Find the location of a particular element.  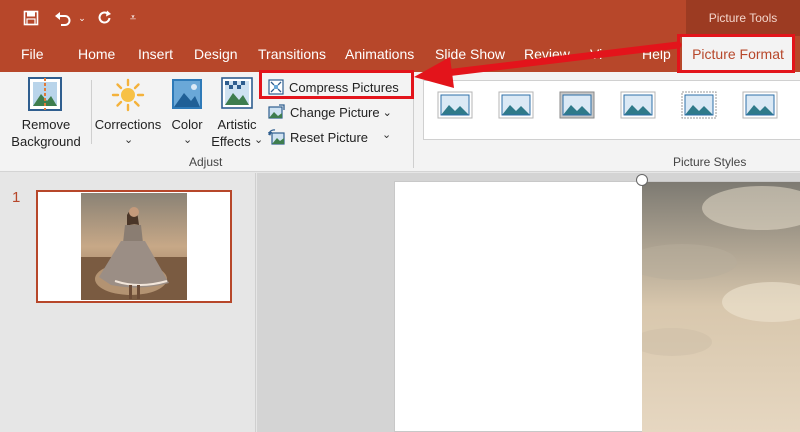

color-label: Color is located at coordinates (187, 124).